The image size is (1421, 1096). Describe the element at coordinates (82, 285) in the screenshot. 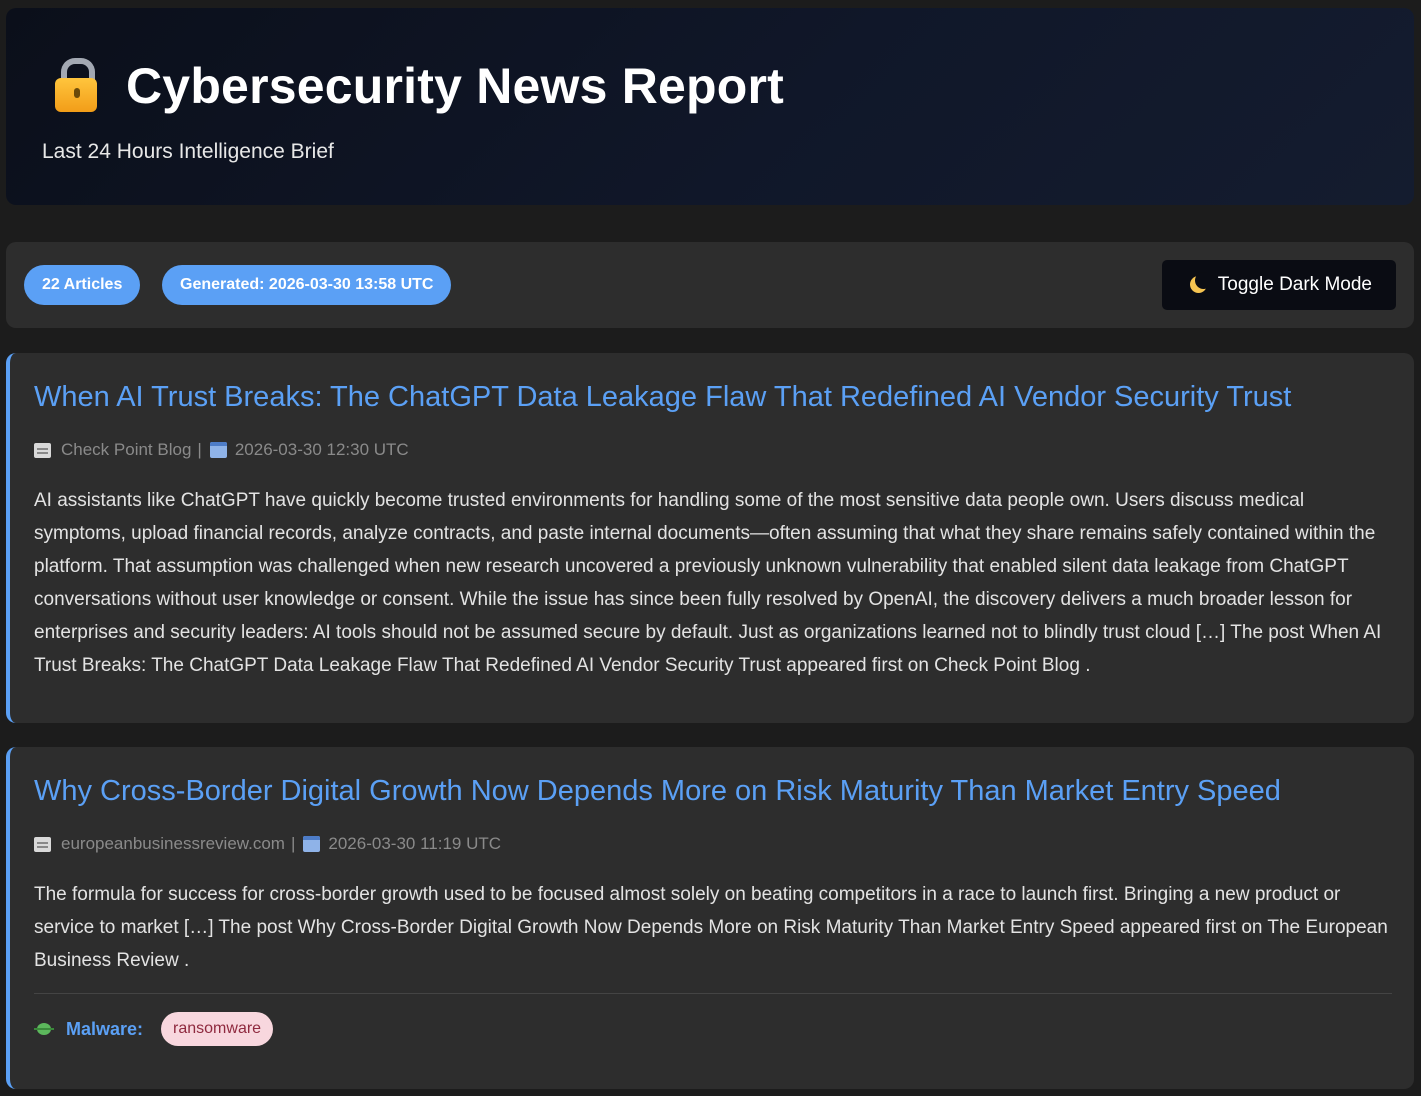

I see `article-count-badge: 22 Articles` at that location.